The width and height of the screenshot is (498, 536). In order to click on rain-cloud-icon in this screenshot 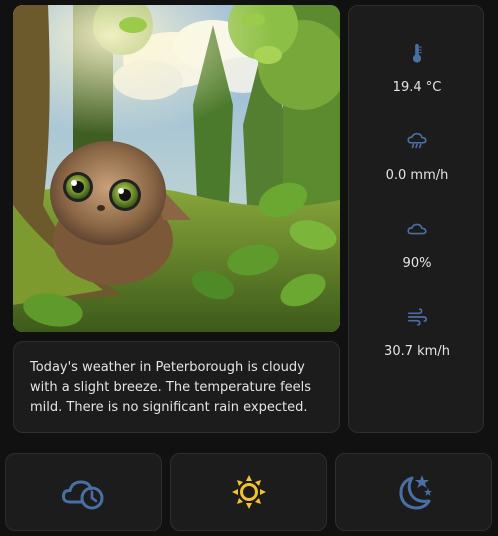, I will do `click(417, 140)`.